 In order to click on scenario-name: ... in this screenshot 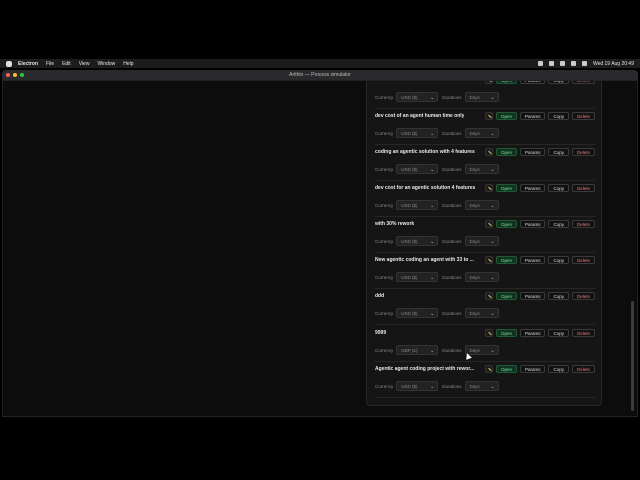, I will do `click(377, 82)`.